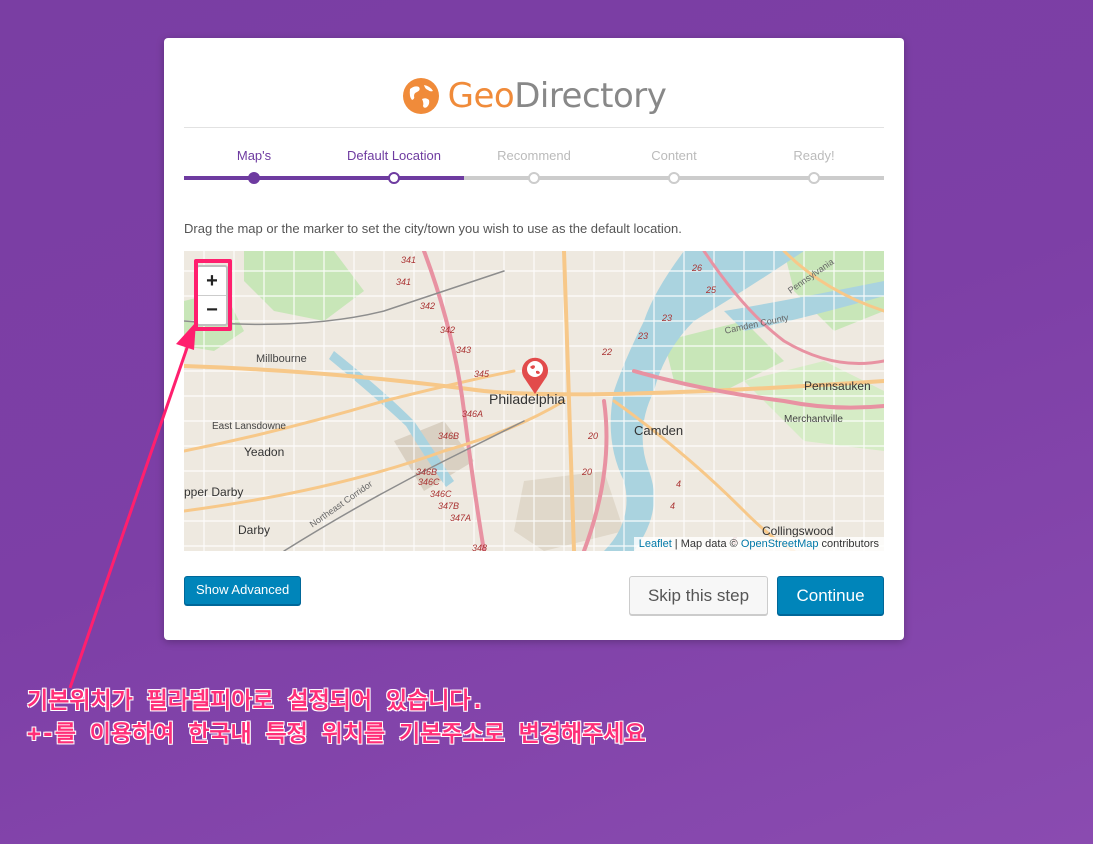 The image size is (1093, 844). I want to click on map-label-yeadon: Yeadon, so click(264, 452).